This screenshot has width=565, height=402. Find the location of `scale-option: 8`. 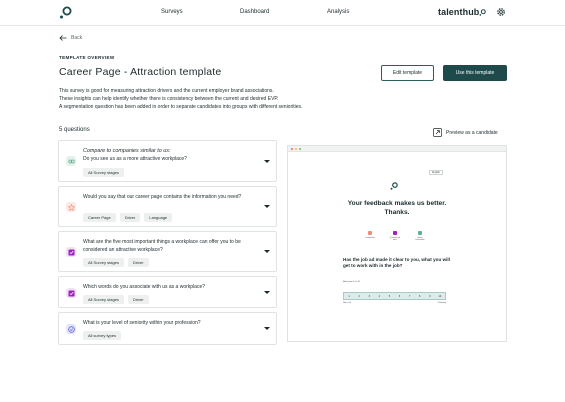

scale-option: 8 is located at coordinates (420, 296).